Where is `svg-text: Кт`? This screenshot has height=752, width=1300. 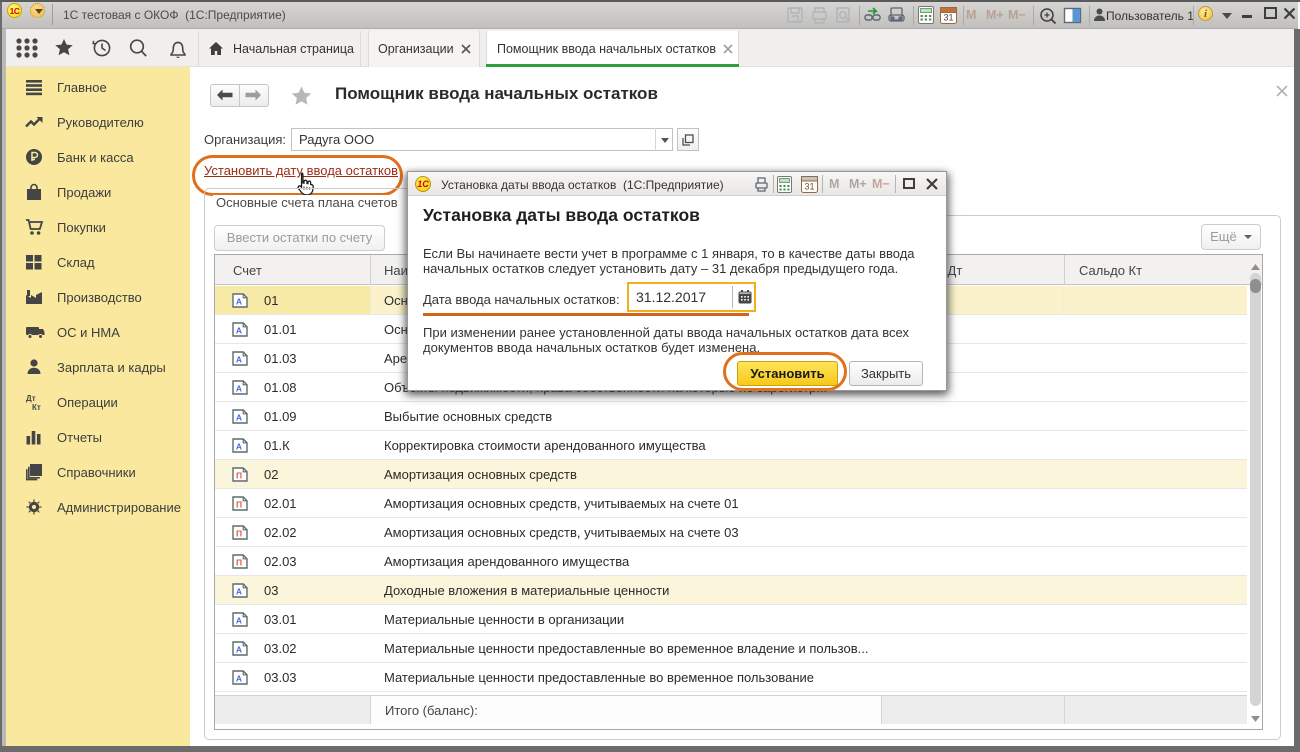 svg-text: Кт is located at coordinates (36, 407).